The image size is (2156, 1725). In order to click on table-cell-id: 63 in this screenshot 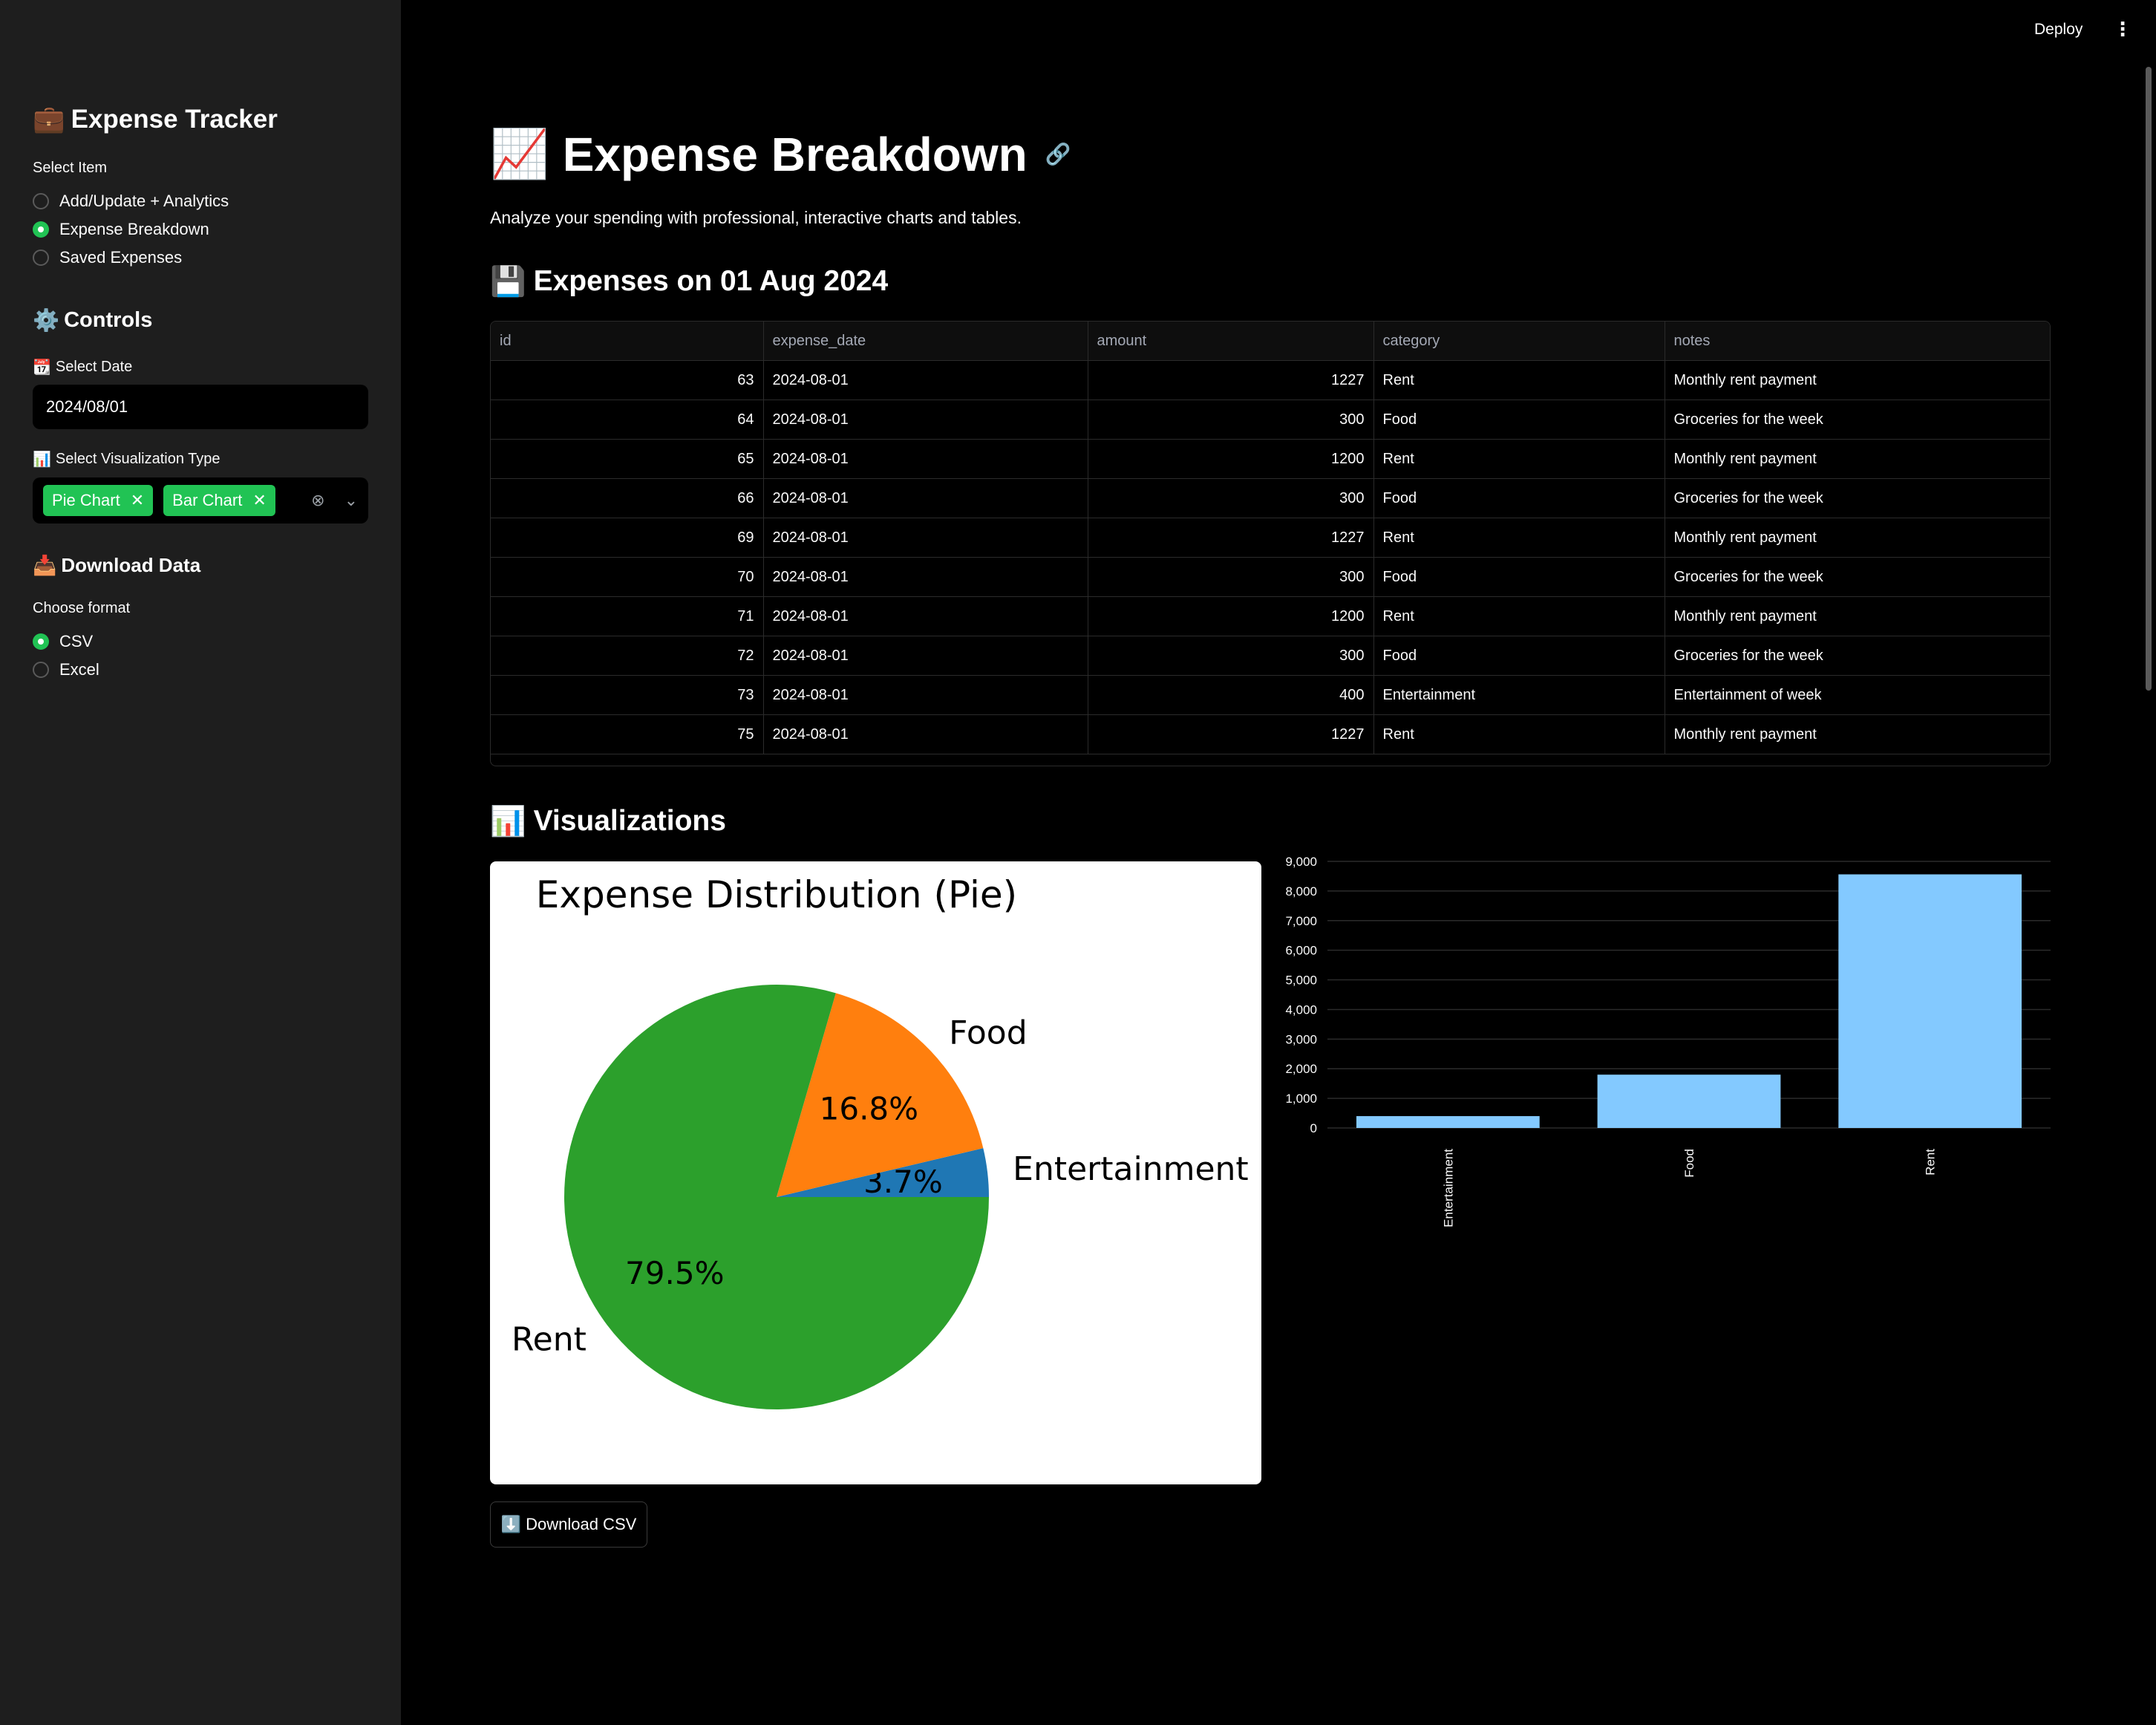, I will do `click(627, 380)`.